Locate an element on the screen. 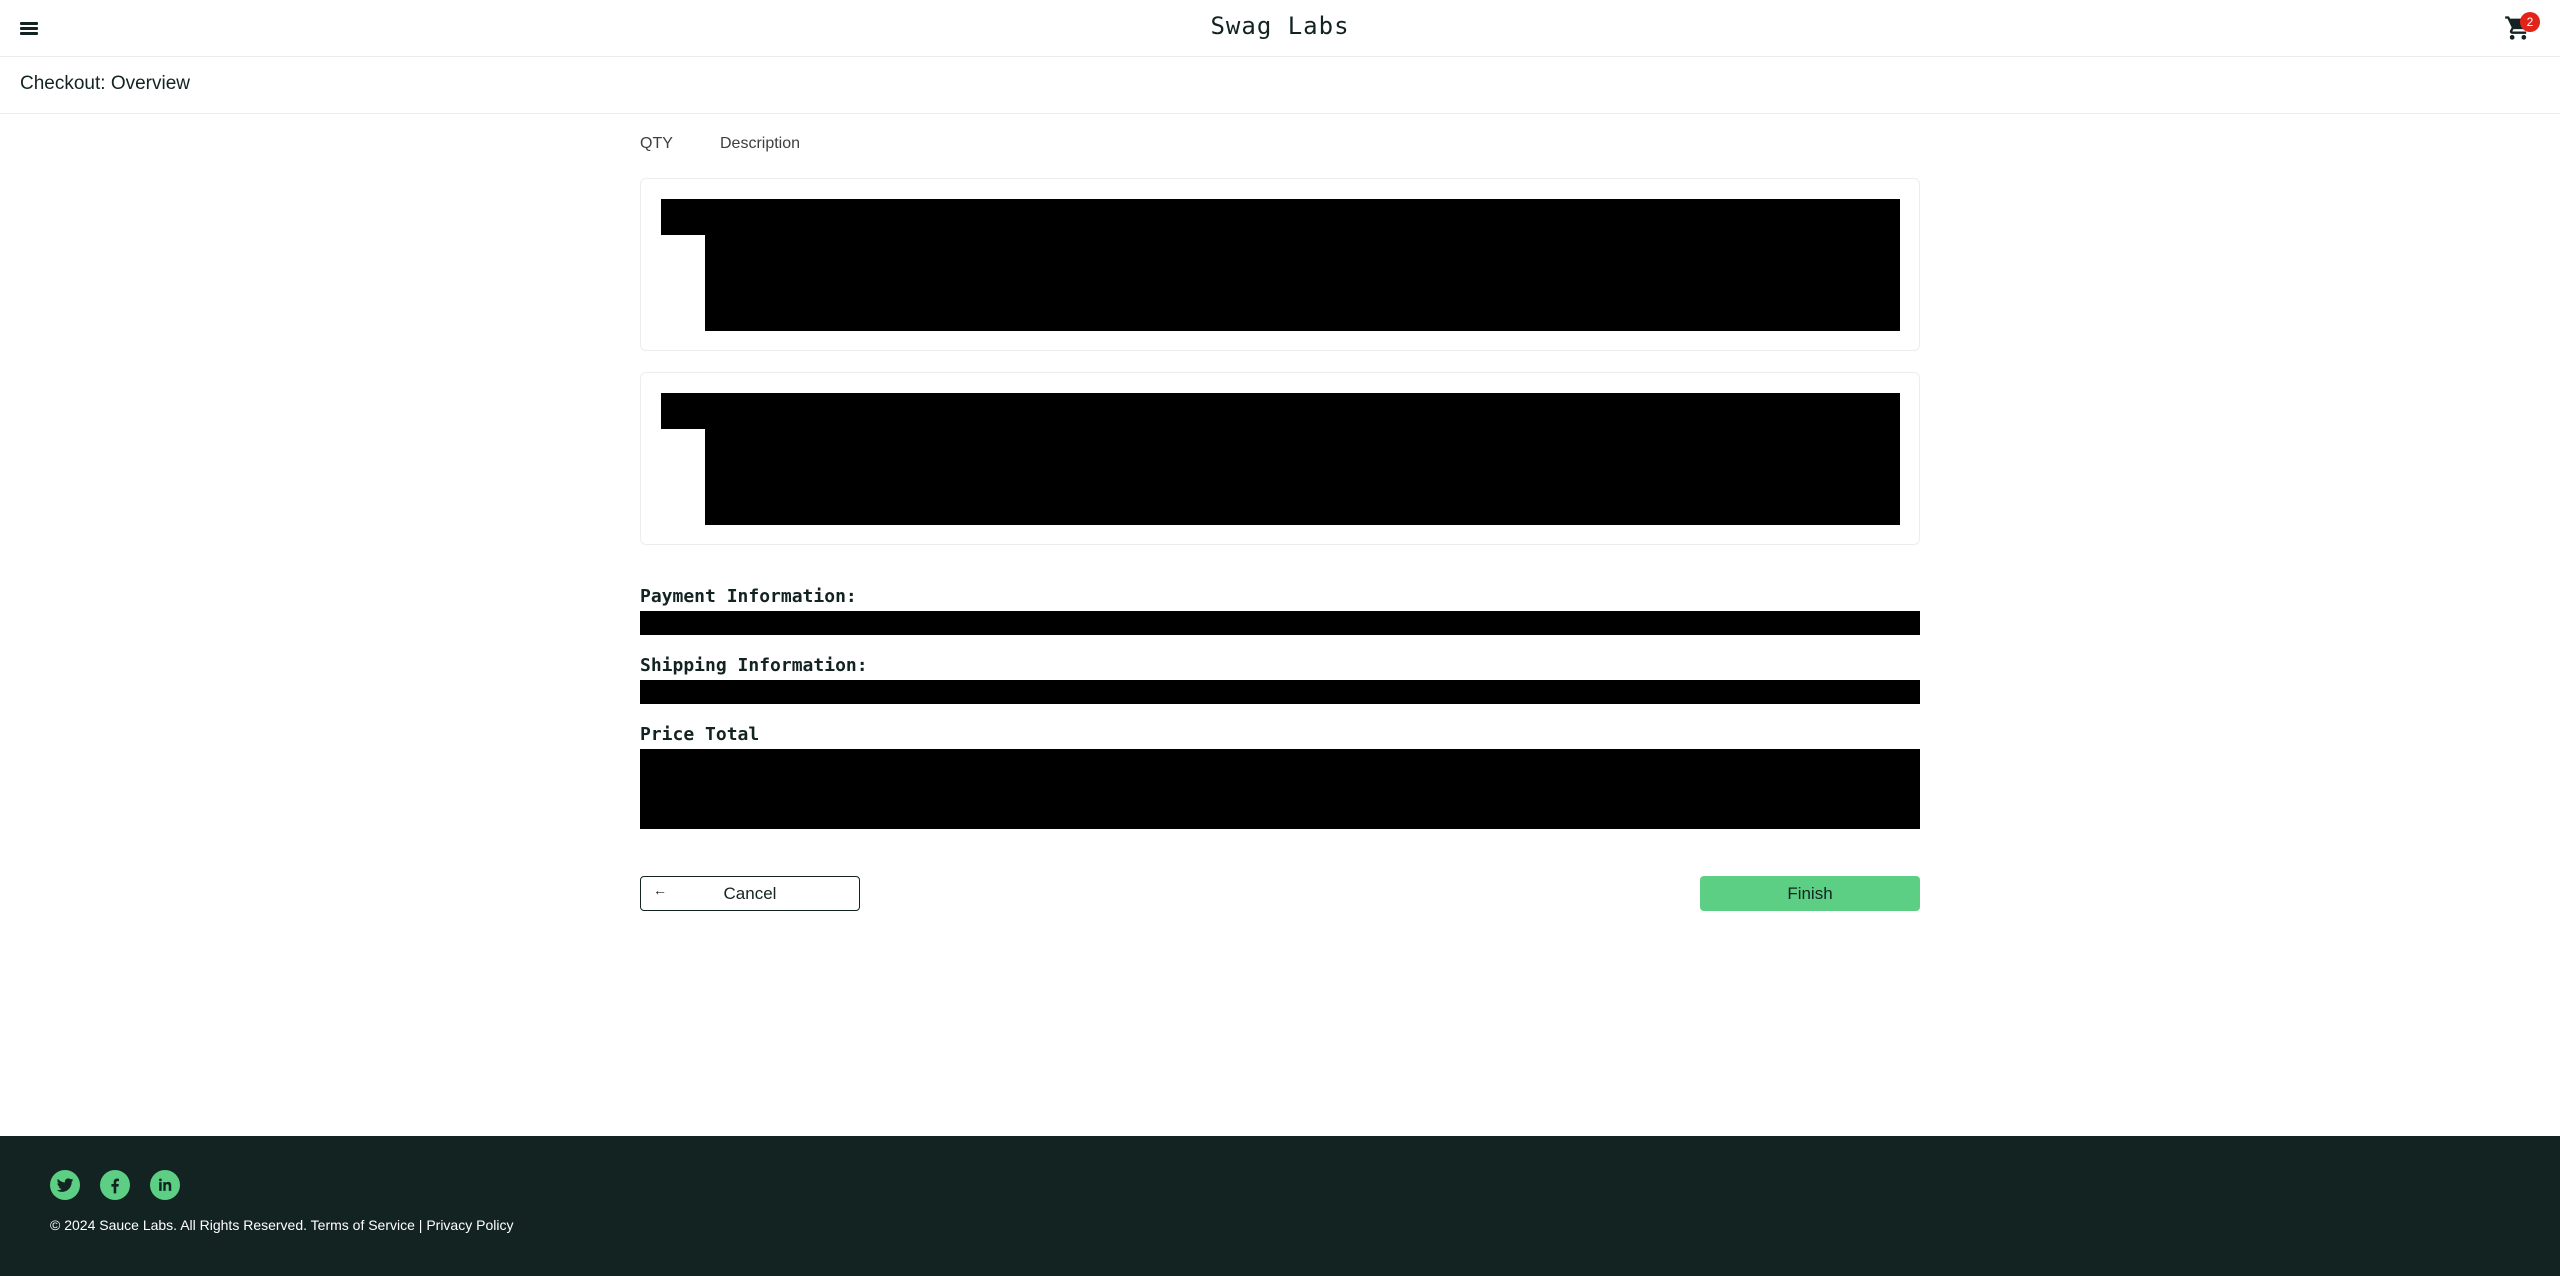 The width and height of the screenshot is (2560, 1276). secondary-header: Checkout: Overview is located at coordinates (1280, 85).